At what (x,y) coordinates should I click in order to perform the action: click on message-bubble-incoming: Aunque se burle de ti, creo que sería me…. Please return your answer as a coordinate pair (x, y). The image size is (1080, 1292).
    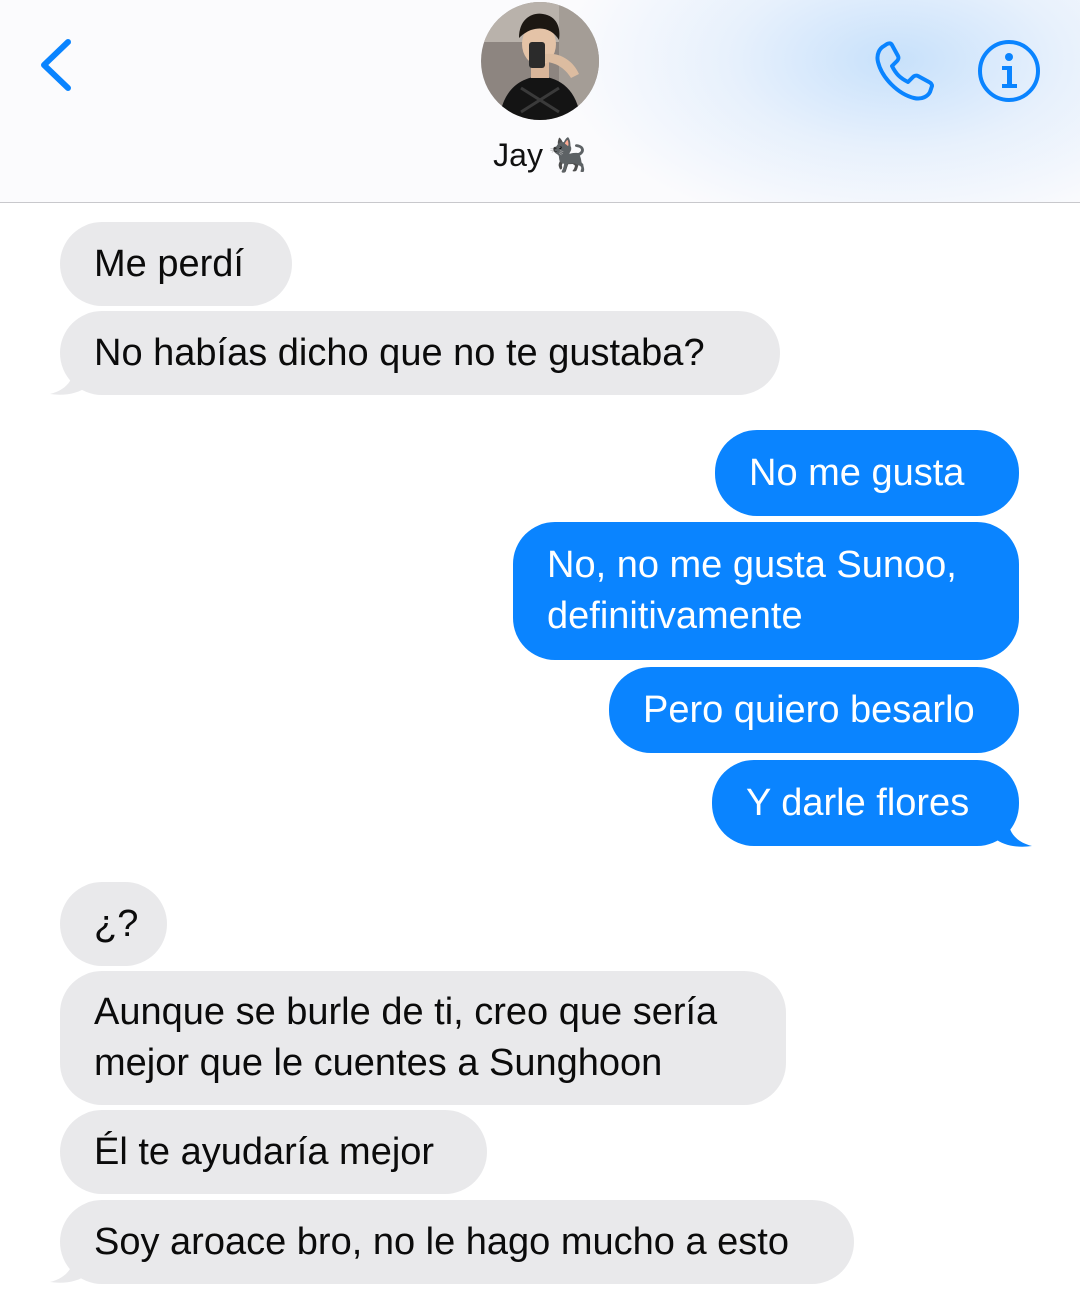
    Looking at the image, I should click on (423, 1038).